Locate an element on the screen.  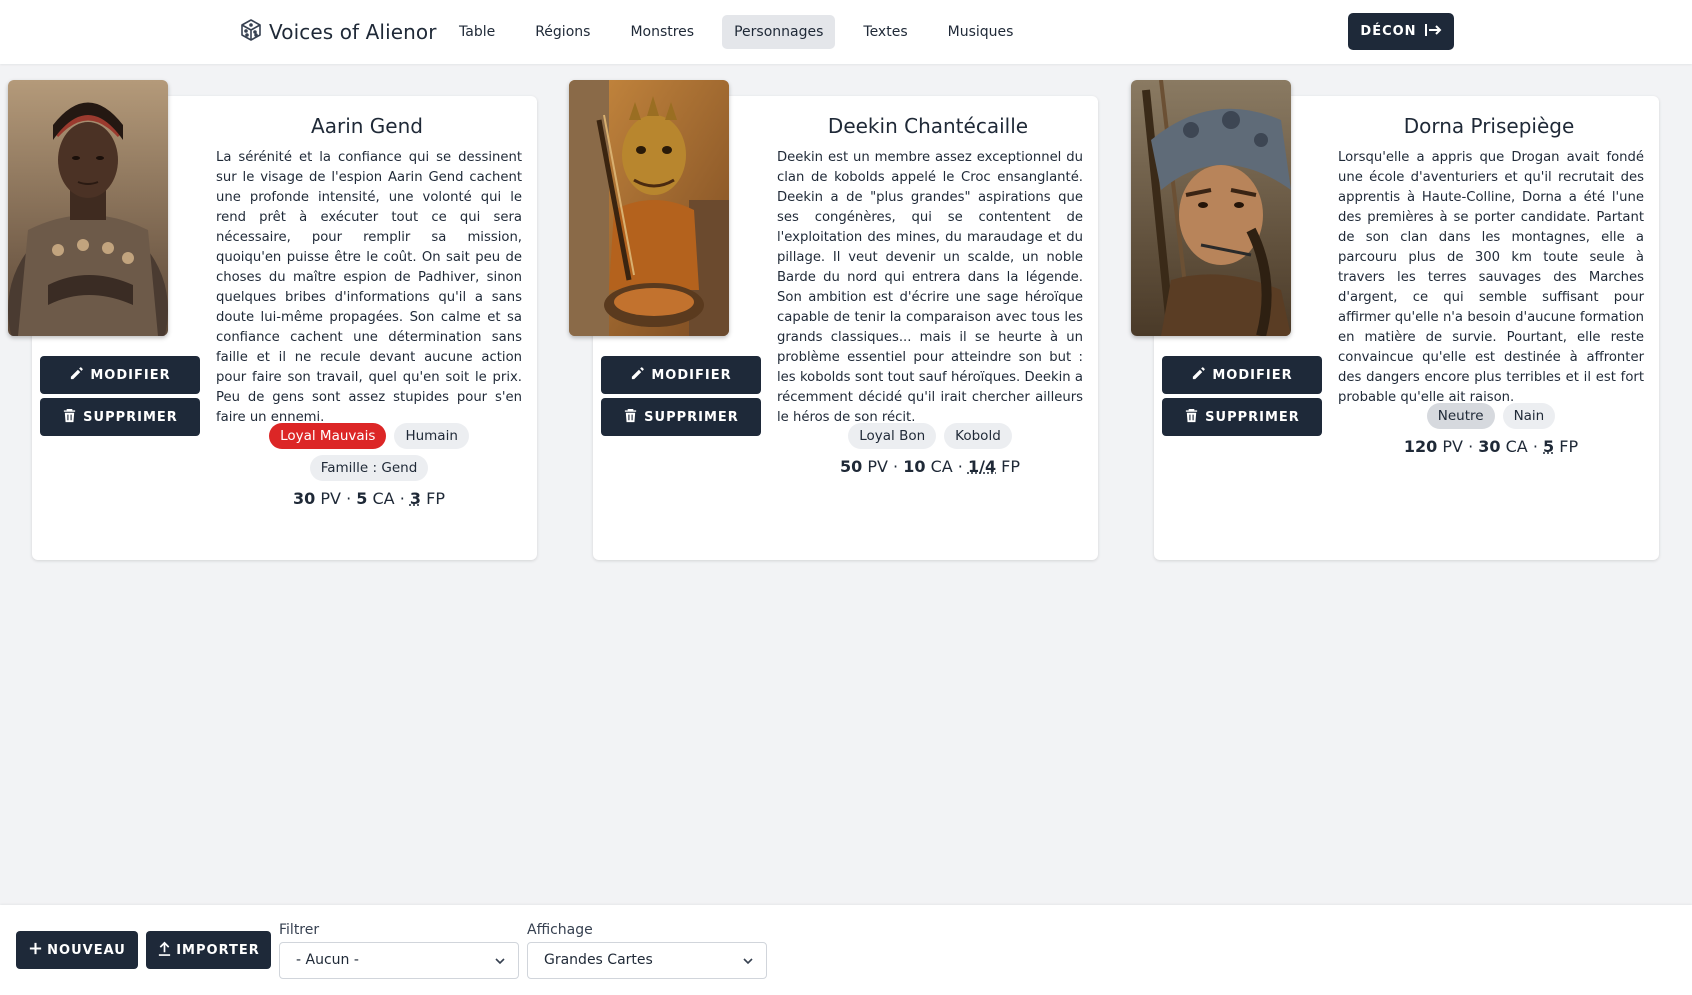
plus-icon is located at coordinates (37, 950).